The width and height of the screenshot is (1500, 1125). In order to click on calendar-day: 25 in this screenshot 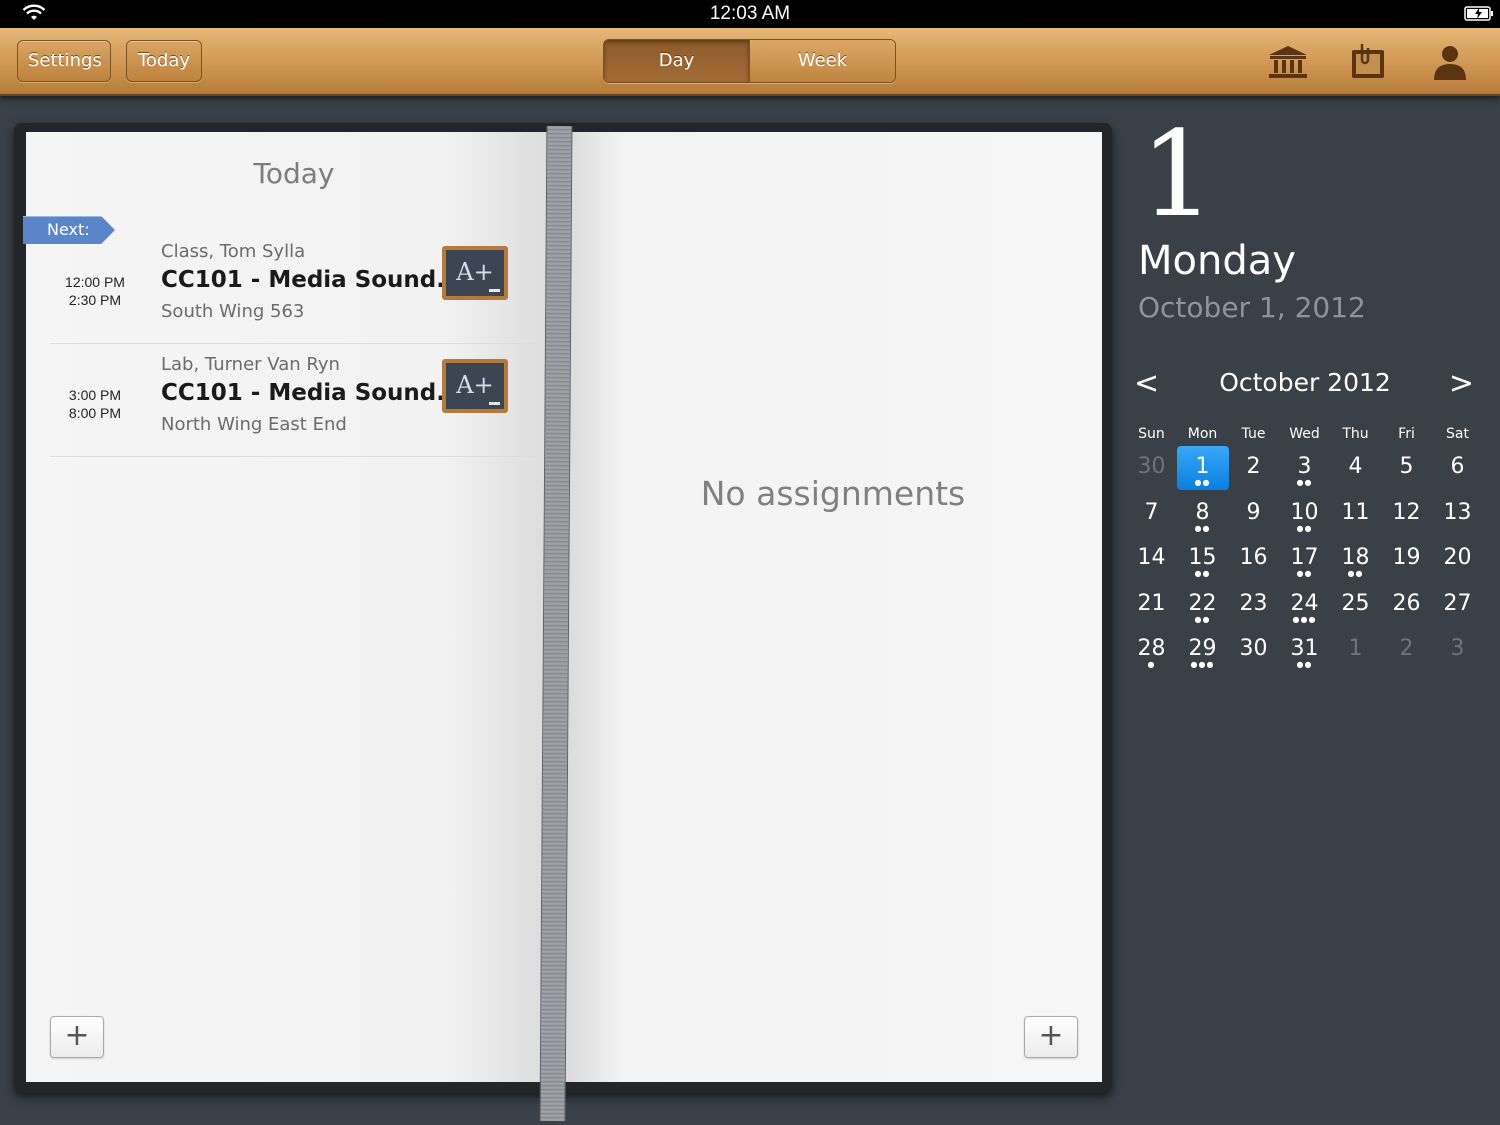, I will do `click(1355, 605)`.